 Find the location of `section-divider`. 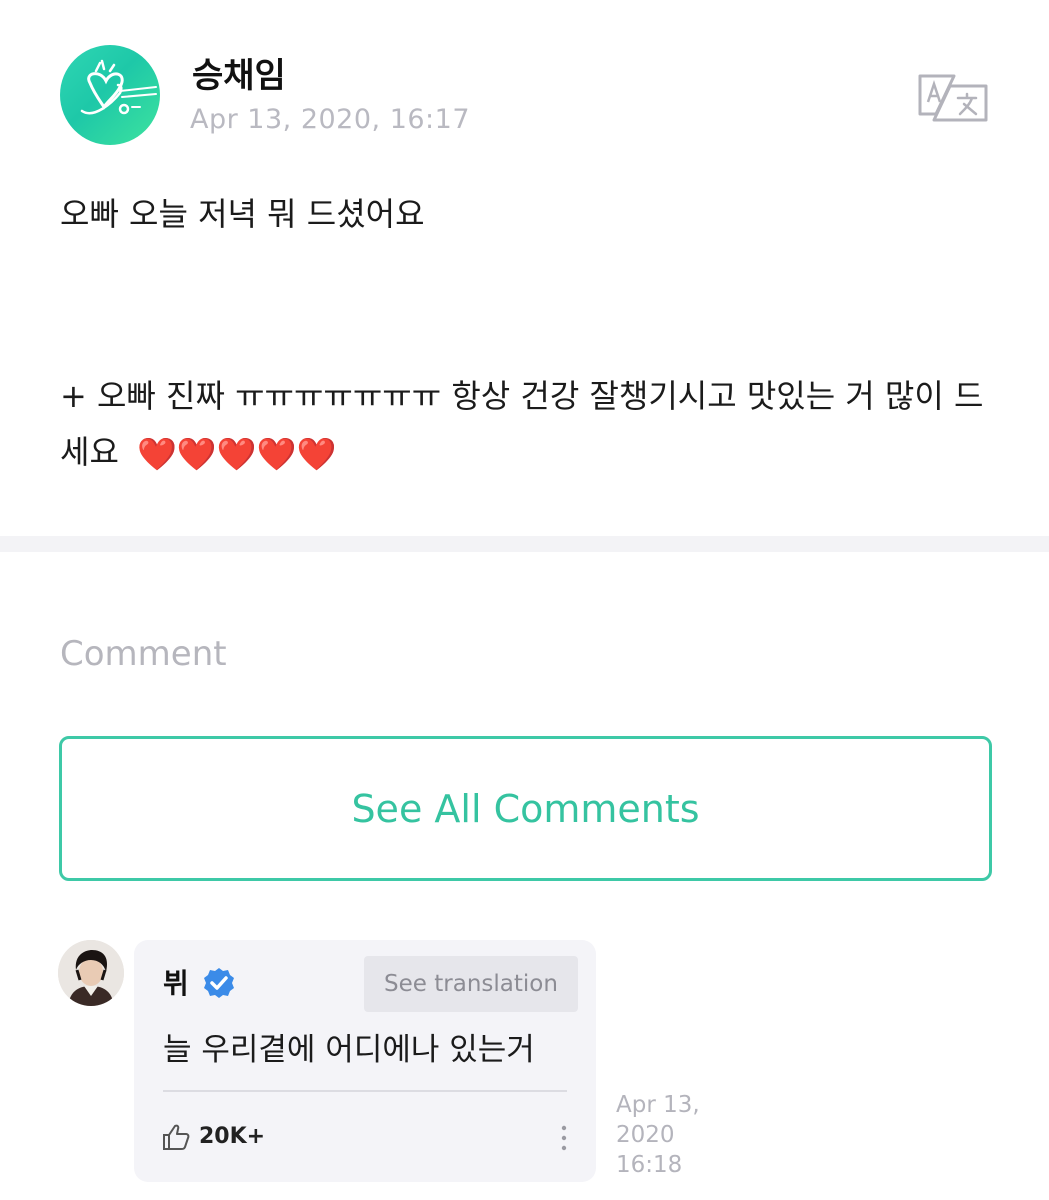

section-divider is located at coordinates (524, 544).